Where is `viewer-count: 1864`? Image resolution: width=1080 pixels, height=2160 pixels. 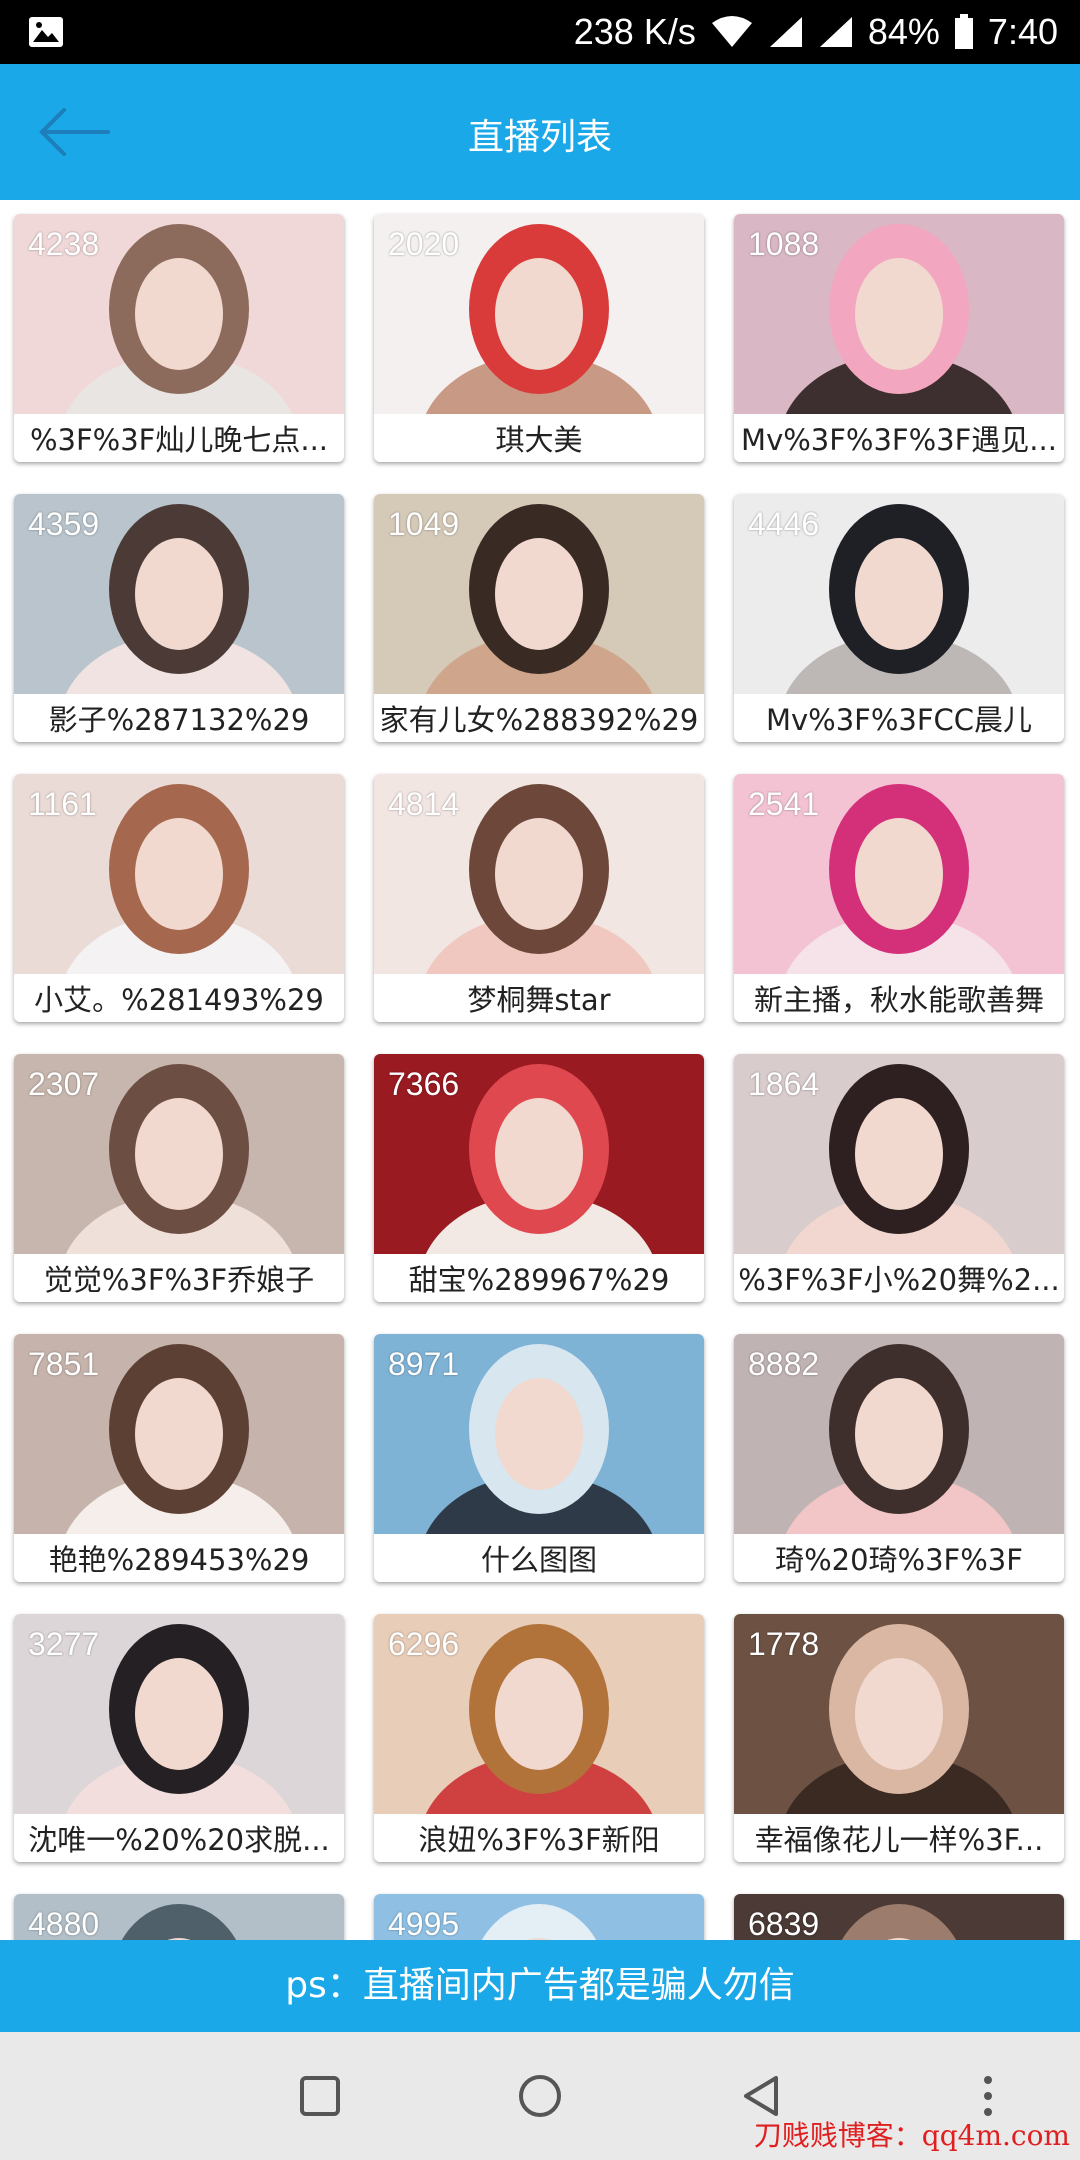
viewer-count: 1864 is located at coordinates (784, 1084).